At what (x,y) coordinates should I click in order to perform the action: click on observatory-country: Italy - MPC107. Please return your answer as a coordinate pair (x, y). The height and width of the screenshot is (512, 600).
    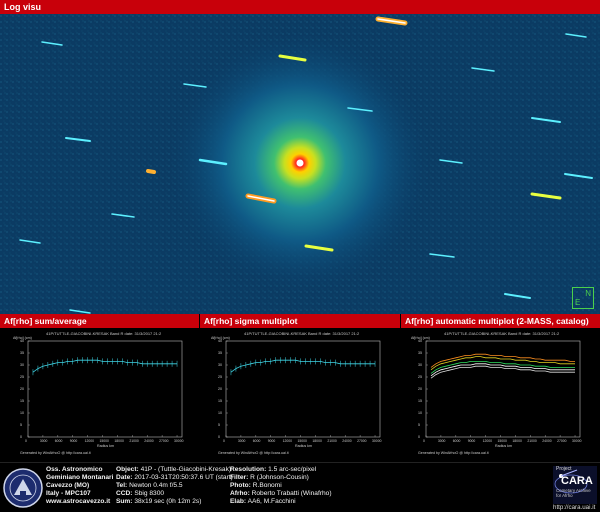
    Looking at the image, I should click on (68, 494).